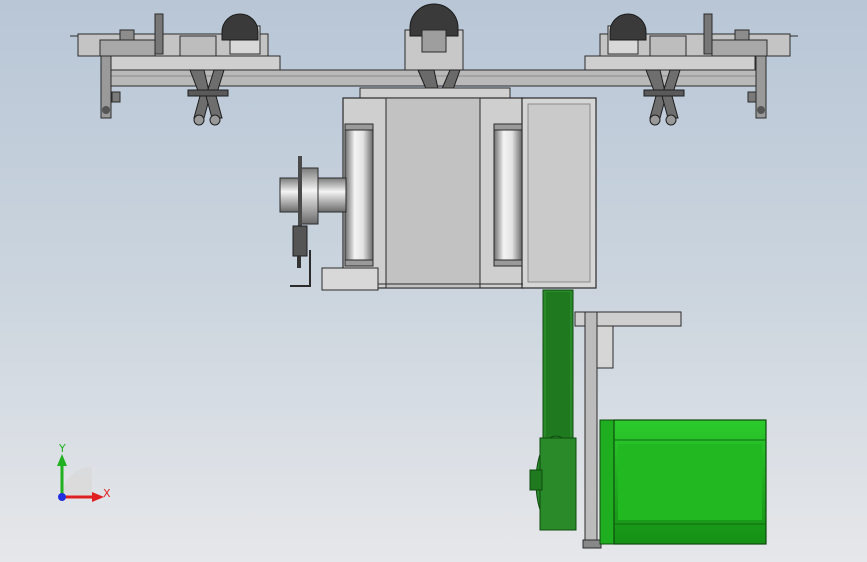  Describe the element at coordinates (107, 493) in the screenshot. I see `triad-x-label: X` at that location.